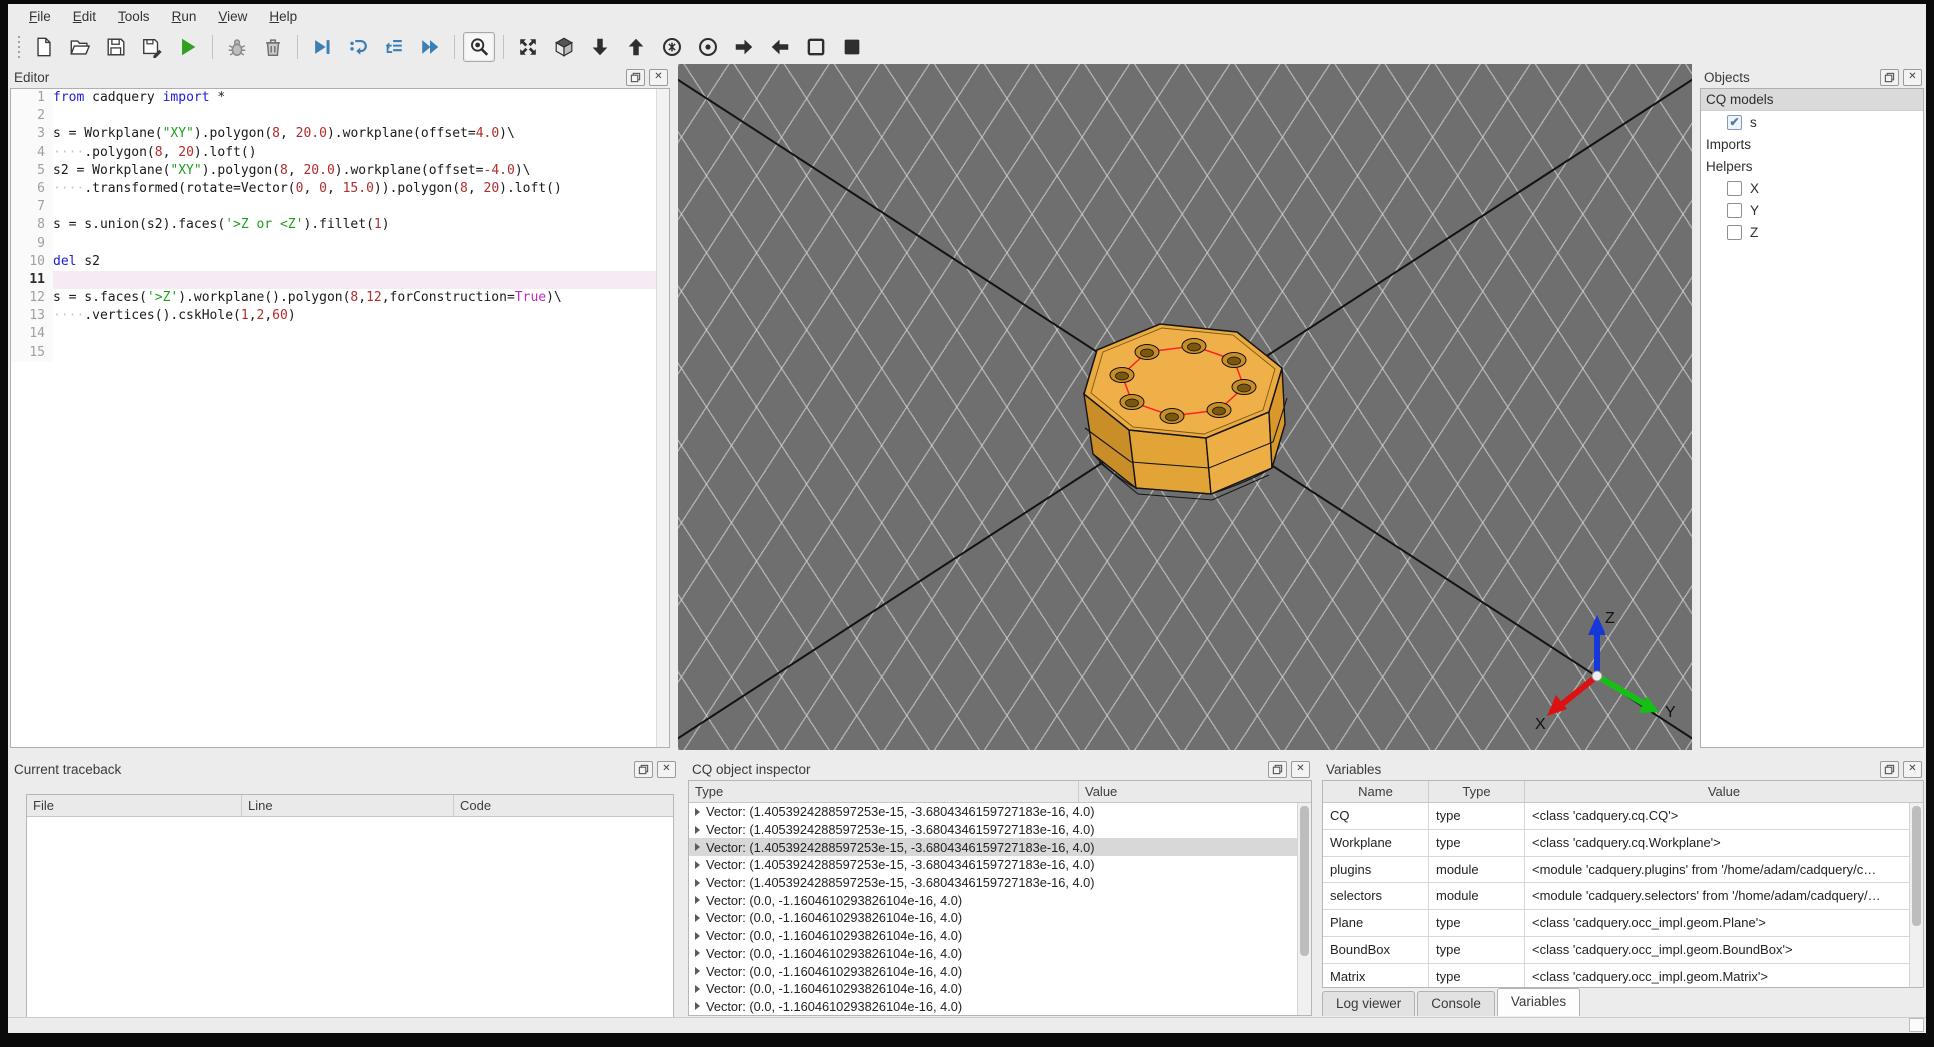 Image resolution: width=1934 pixels, height=1047 pixels. Describe the element at coordinates (1304, 881) in the screenshot. I see `inspector-scrollbar-thumb` at that location.